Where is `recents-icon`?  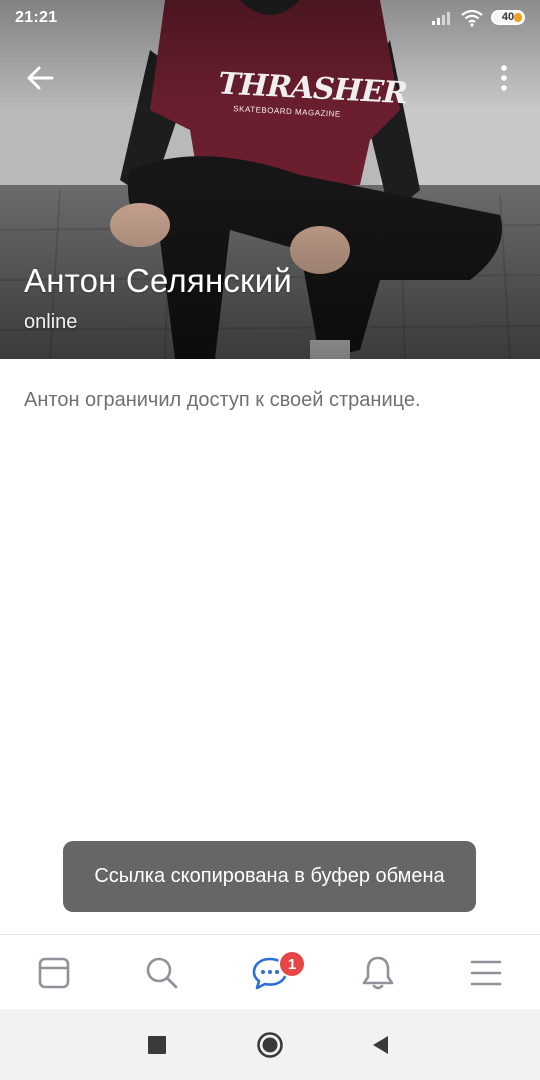 recents-icon is located at coordinates (157, 1044).